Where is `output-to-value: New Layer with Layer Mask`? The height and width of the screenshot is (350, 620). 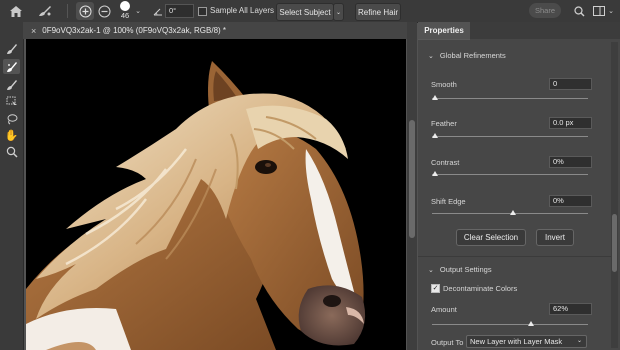
output-to-value: New Layer with Layer Mask is located at coordinates (516, 341).